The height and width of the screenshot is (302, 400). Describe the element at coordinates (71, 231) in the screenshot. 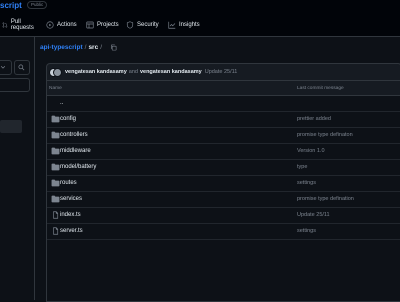

I see `file-name-link: server.ts` at that location.